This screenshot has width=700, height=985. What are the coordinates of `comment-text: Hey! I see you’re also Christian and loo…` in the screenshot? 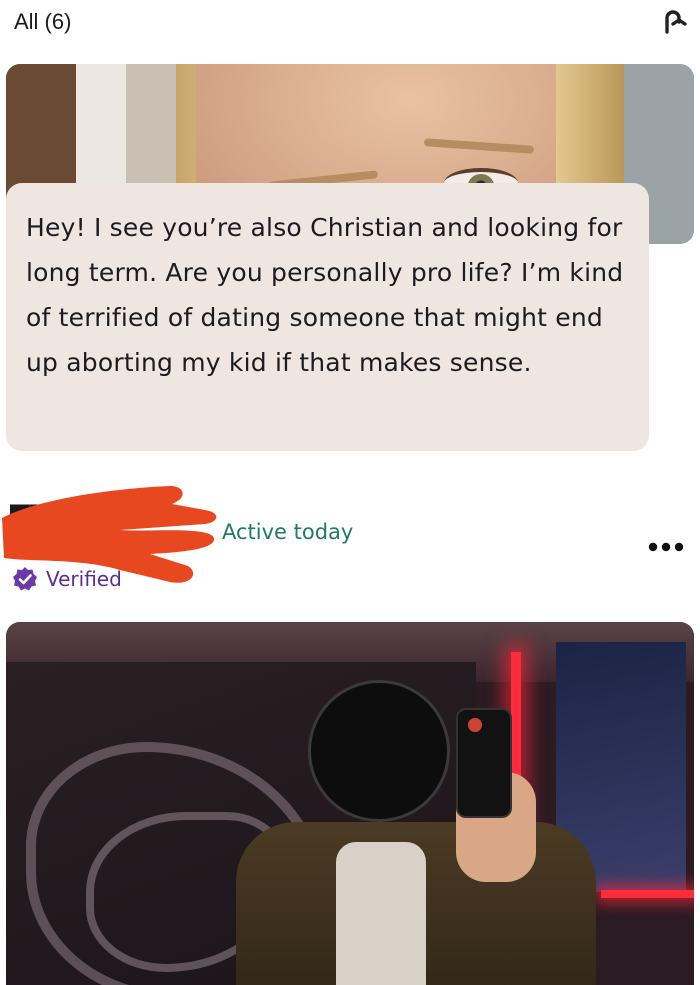 It's located at (325, 295).